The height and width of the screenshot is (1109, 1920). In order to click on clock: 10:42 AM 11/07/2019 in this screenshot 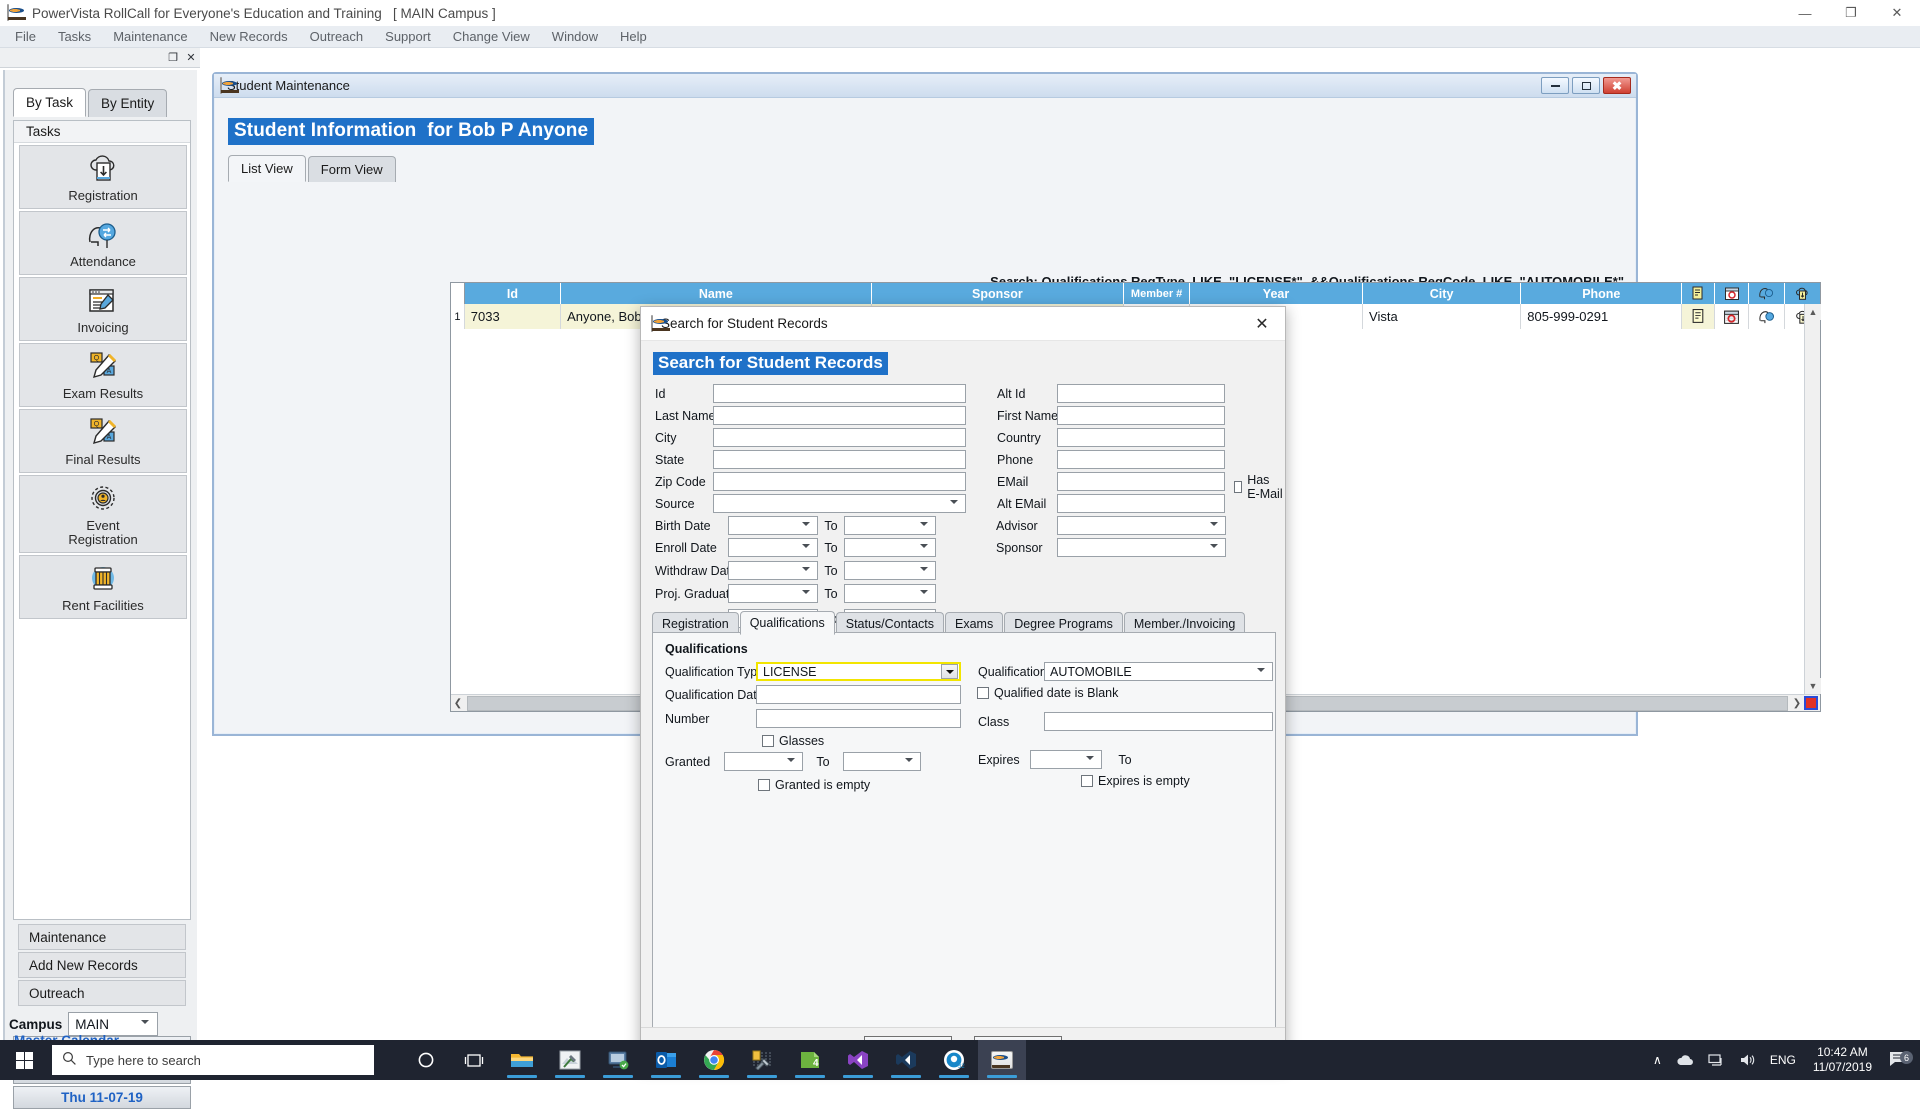, I will do `click(1842, 1060)`.